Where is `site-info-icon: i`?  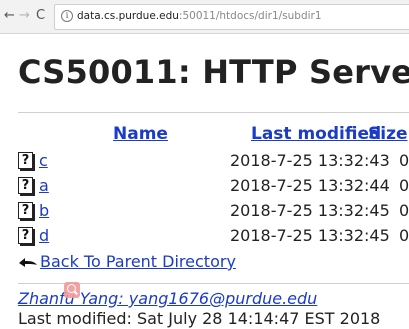
site-info-icon: i is located at coordinates (67, 16).